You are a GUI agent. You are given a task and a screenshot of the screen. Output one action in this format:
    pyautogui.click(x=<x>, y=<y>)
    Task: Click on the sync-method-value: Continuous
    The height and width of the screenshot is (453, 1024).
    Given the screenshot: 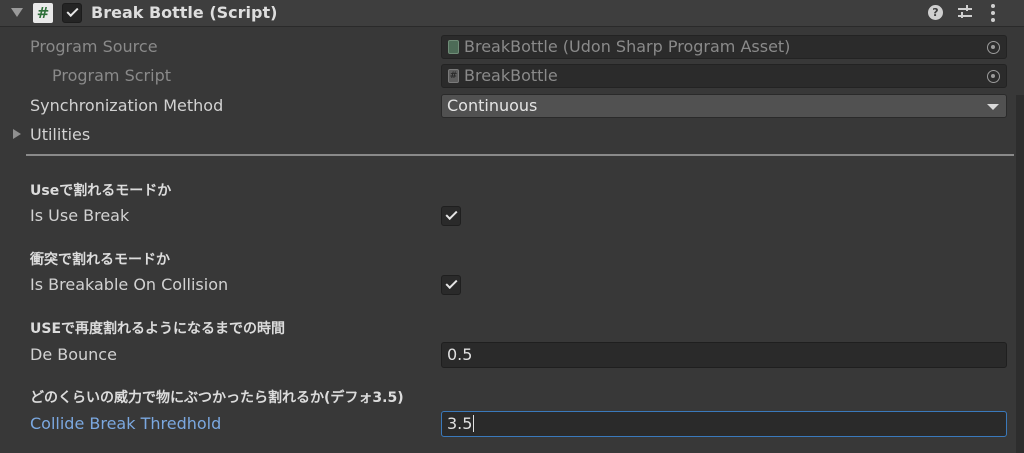 What is the action you would take?
    pyautogui.click(x=492, y=105)
    